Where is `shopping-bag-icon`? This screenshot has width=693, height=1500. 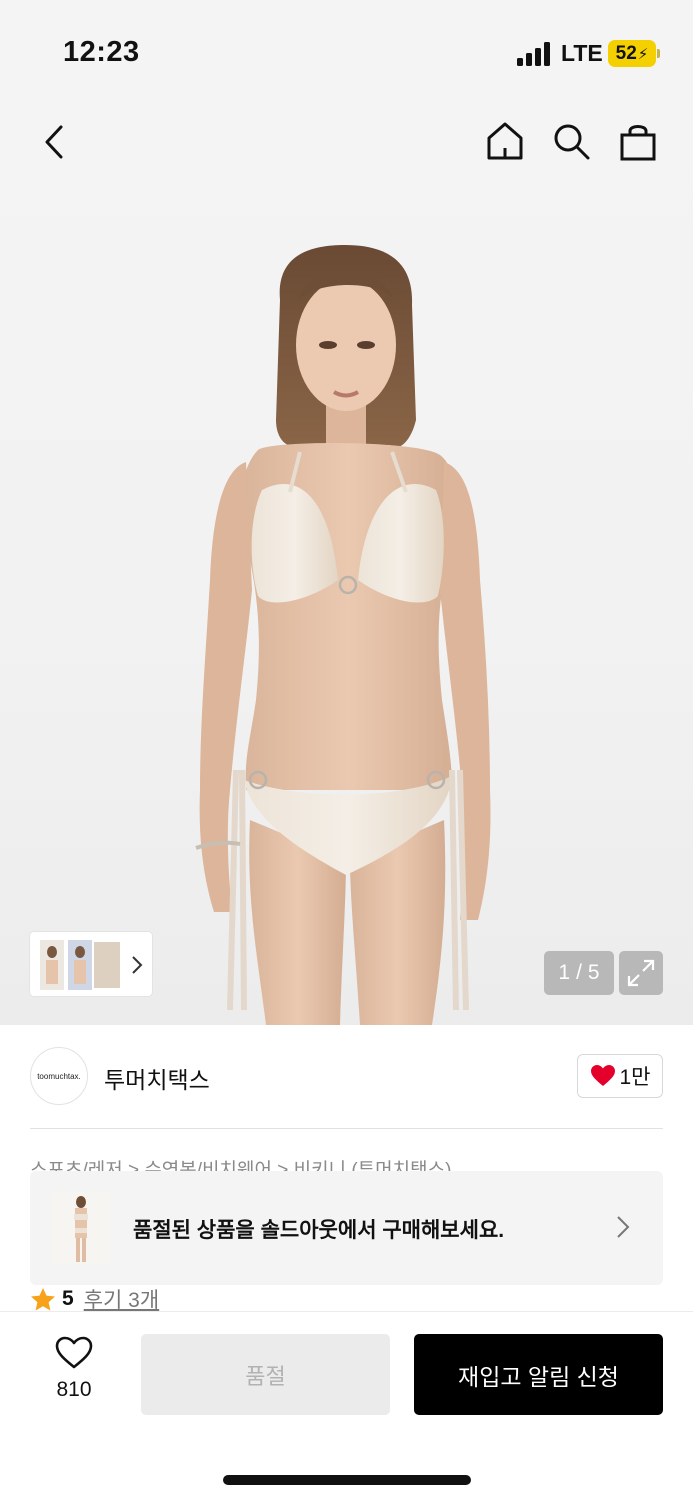
shopping-bag-icon is located at coordinates (638, 143).